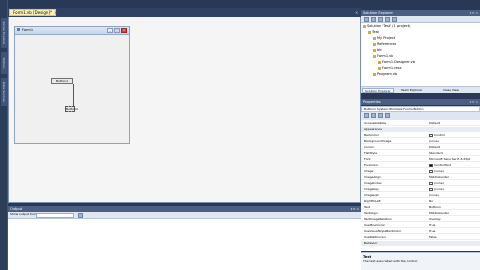 The height and width of the screenshot is (270, 480). Describe the element at coordinates (420, 189) in the screenshot. I see `property-row: ImageKey (none)` at that location.